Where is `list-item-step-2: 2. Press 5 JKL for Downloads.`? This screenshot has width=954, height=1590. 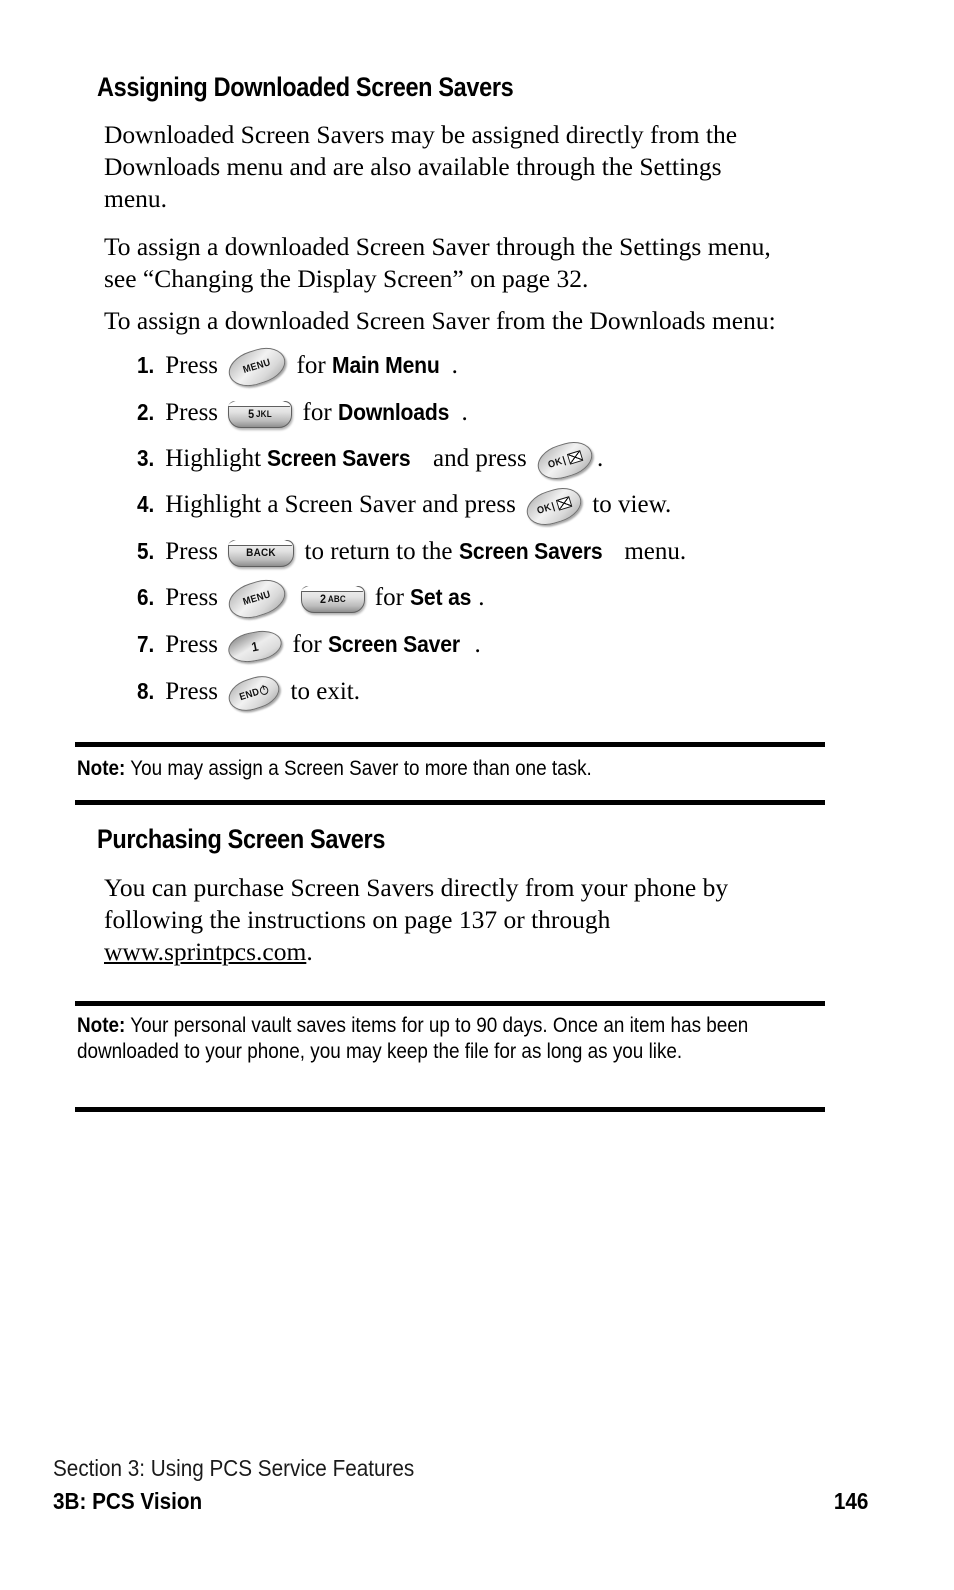
list-item-step-2: 2. Press 5 JKL for Downloads. is located at coordinates (497, 412).